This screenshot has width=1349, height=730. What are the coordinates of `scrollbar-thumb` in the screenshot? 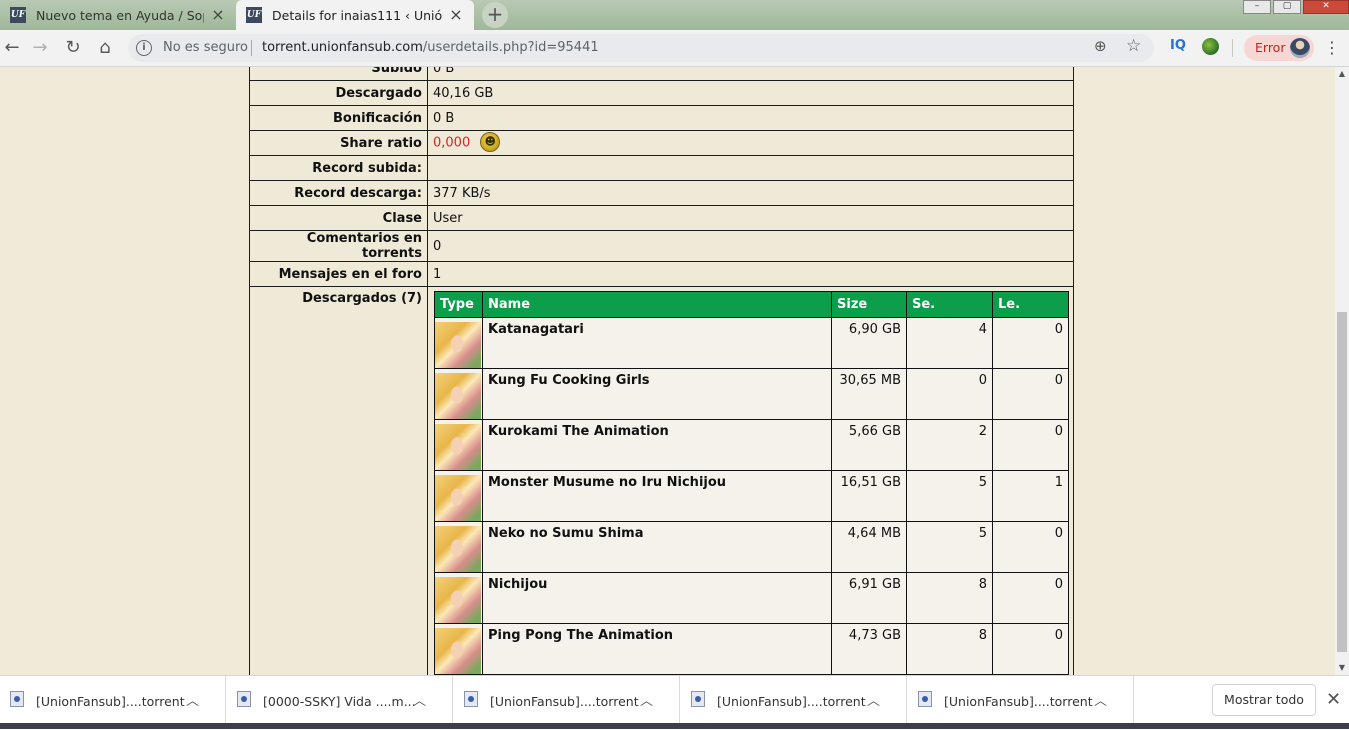 It's located at (1342, 482).